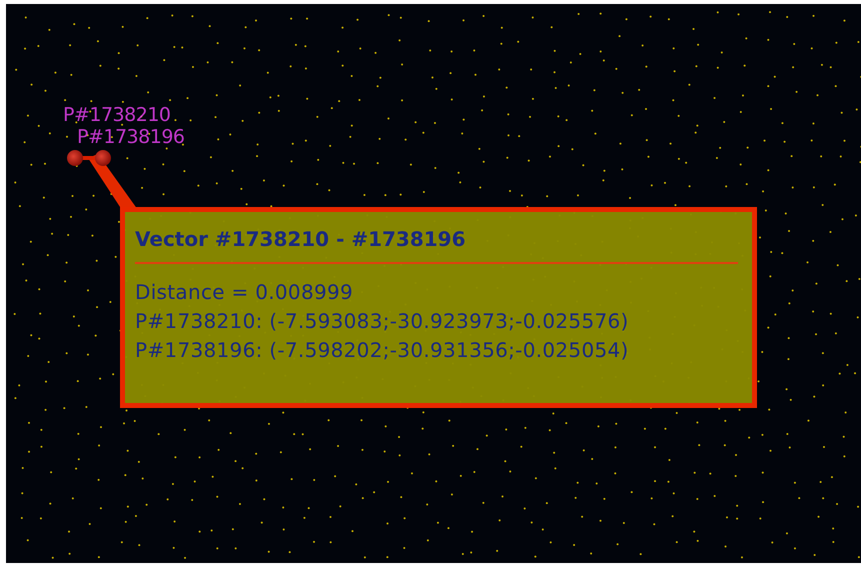 This screenshot has height=568, width=861. What do you see at coordinates (89, 158) in the screenshot?
I see `vector-drawing` at bounding box center [89, 158].